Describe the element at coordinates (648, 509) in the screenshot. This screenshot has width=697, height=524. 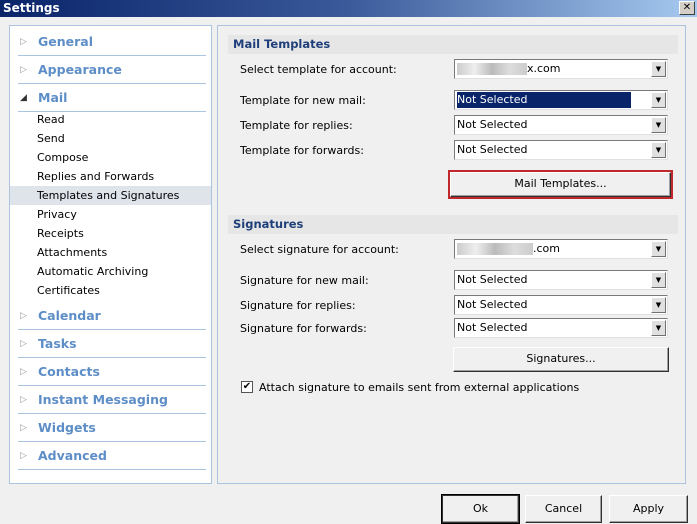
I see `apply-button: Apply` at that location.